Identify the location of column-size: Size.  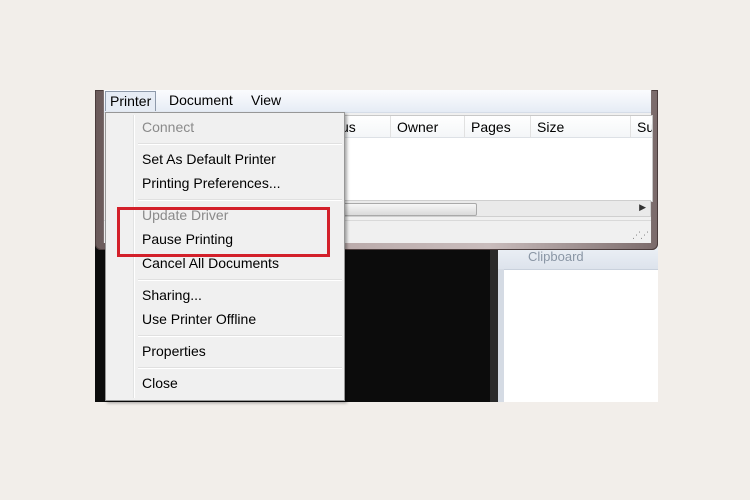
(581, 127).